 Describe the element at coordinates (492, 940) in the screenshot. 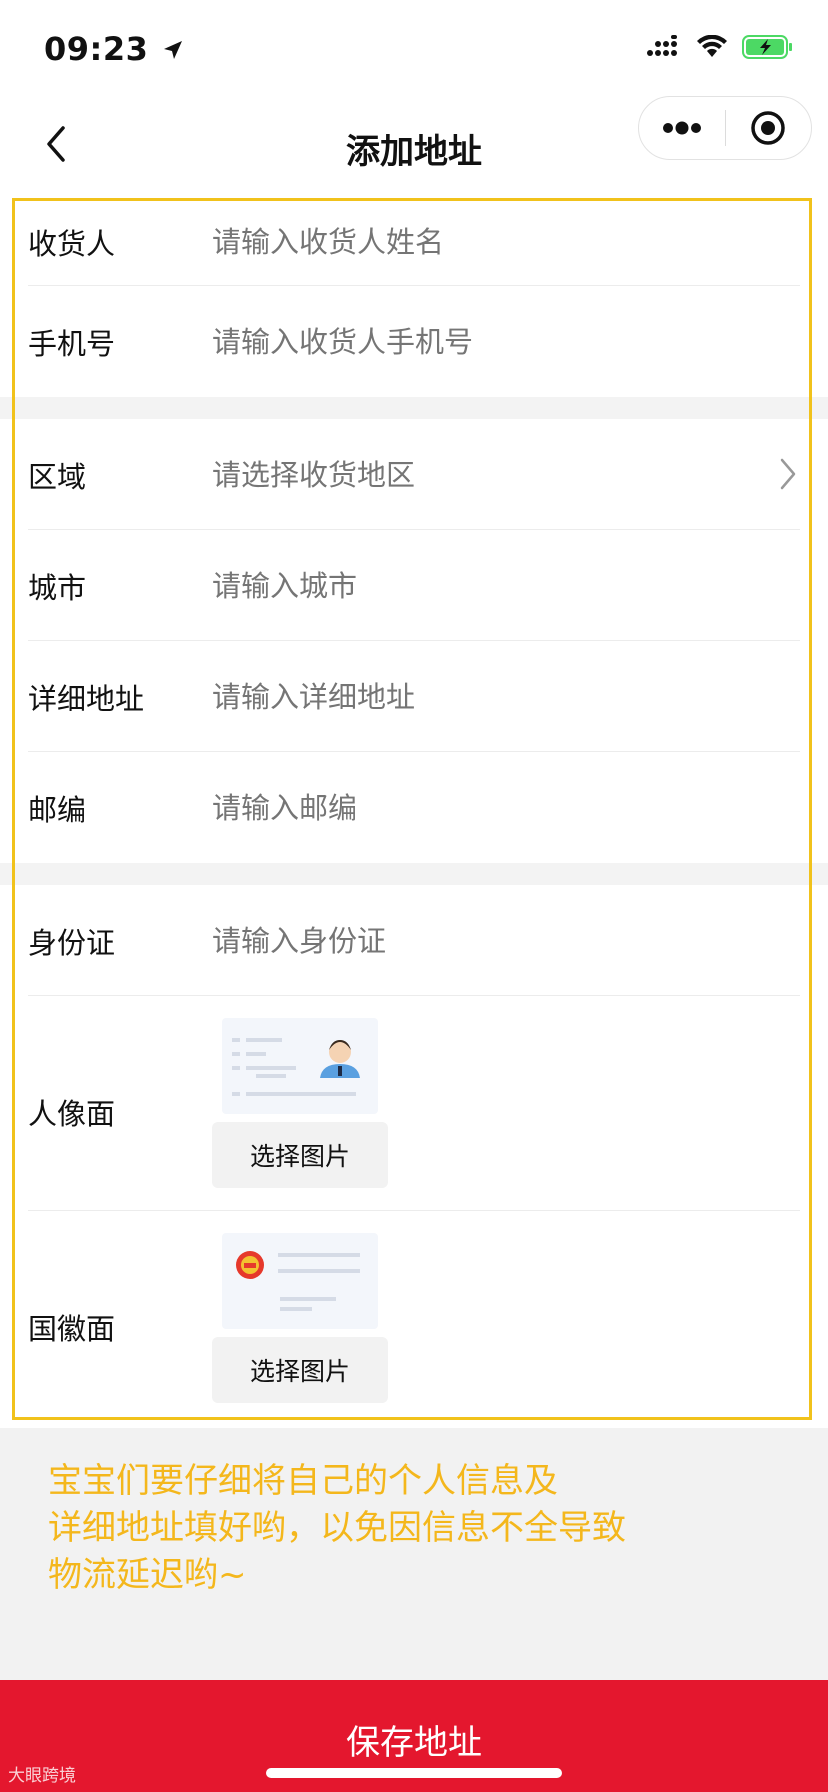

I see `id-number-input` at that location.